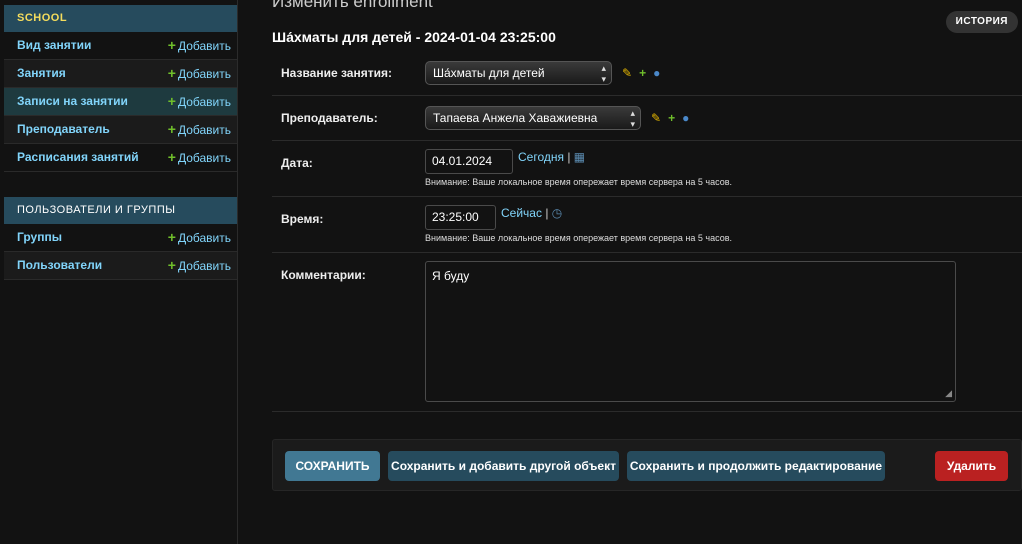  I want to click on field-label: Время:, so click(302, 219).